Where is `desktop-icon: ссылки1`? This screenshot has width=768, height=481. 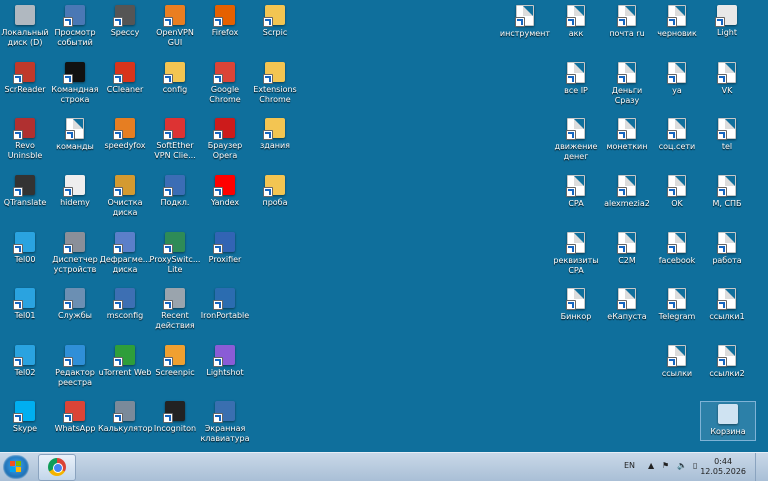 desktop-icon: ссылки1 is located at coordinates (727, 305).